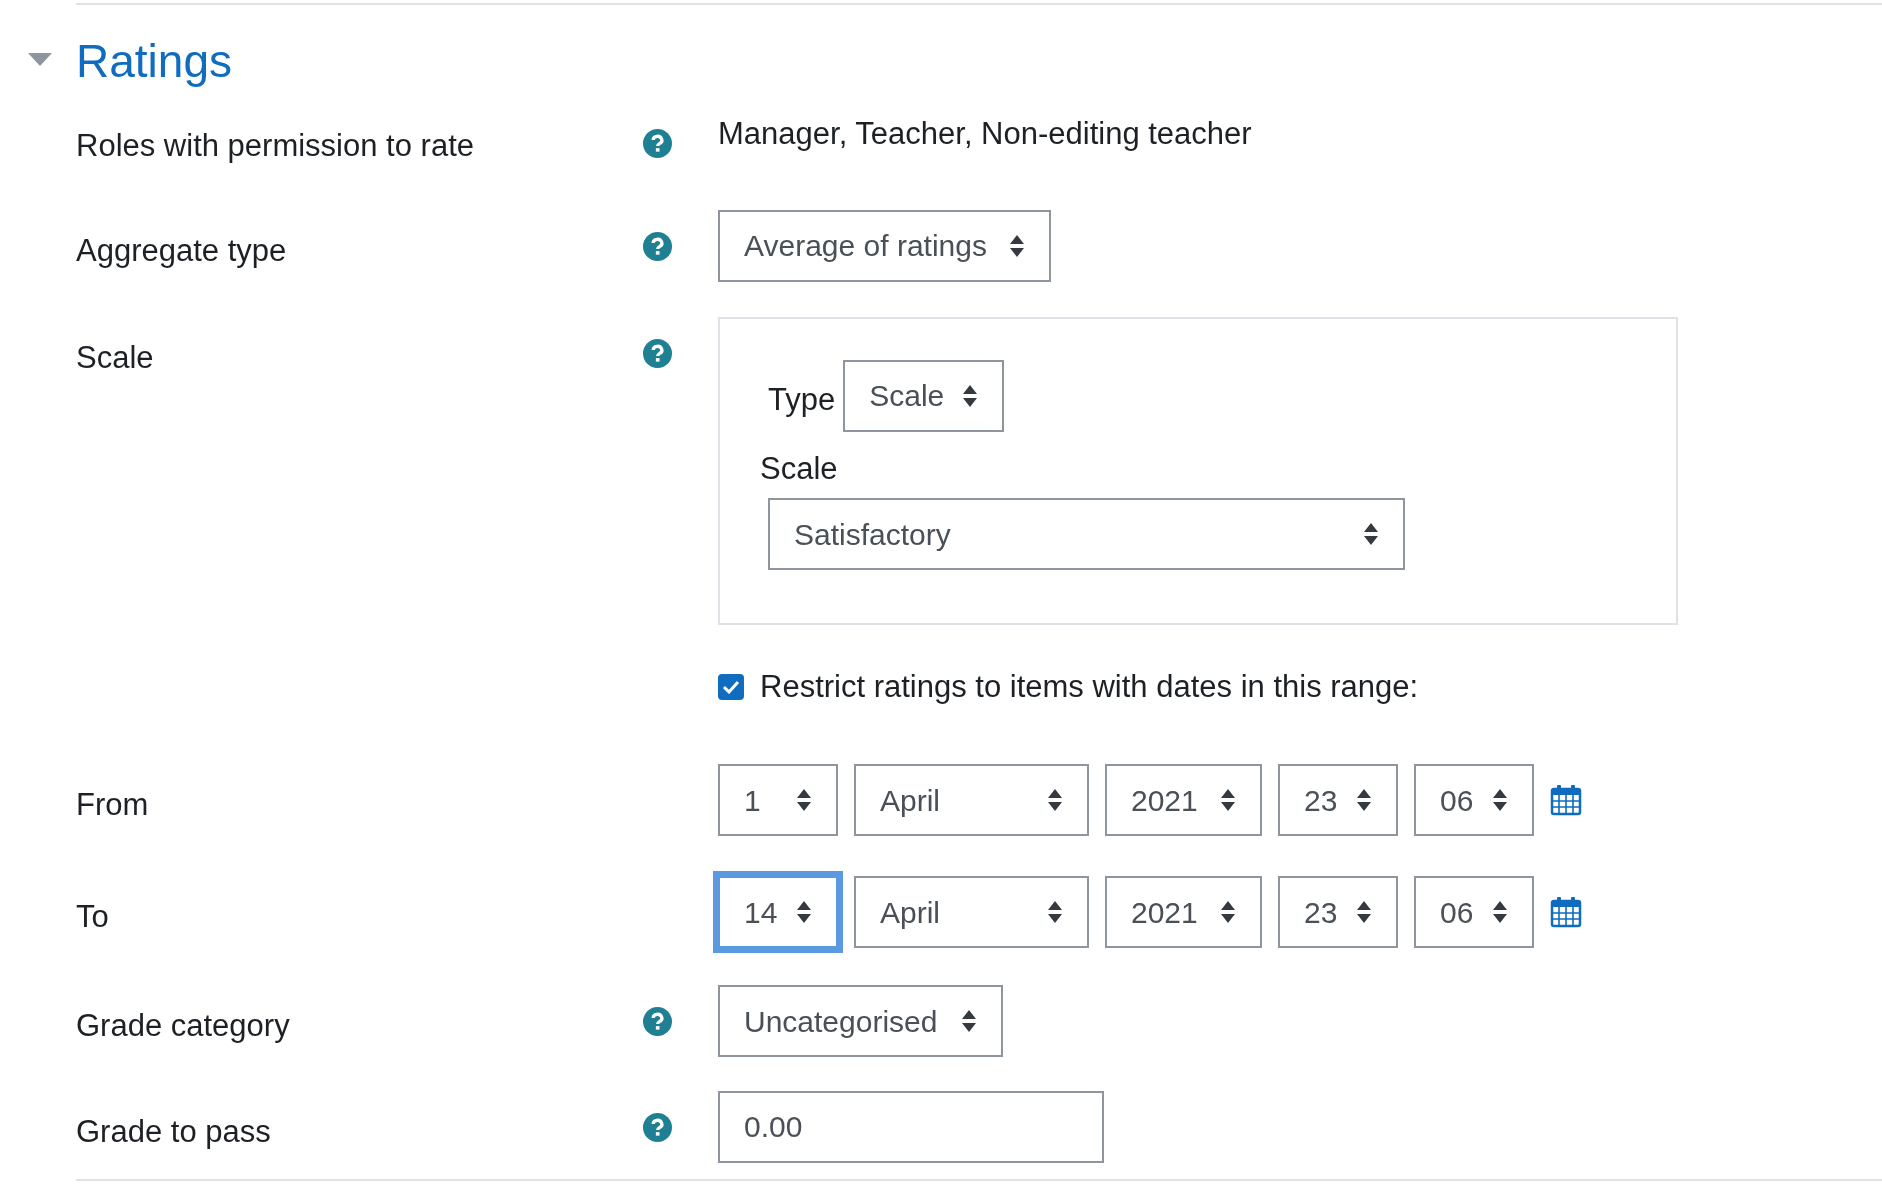 Image resolution: width=1882 pixels, height=1186 pixels. Describe the element at coordinates (173, 1131) in the screenshot. I see `field-label: Grade to pass` at that location.